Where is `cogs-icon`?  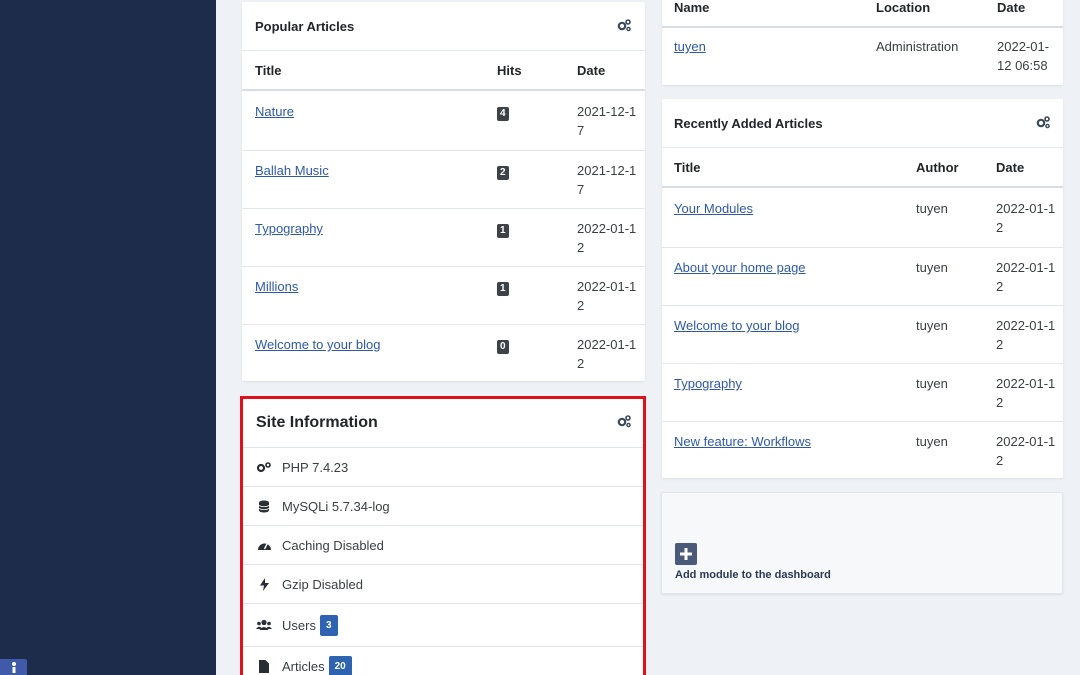
cogs-icon is located at coordinates (264, 467).